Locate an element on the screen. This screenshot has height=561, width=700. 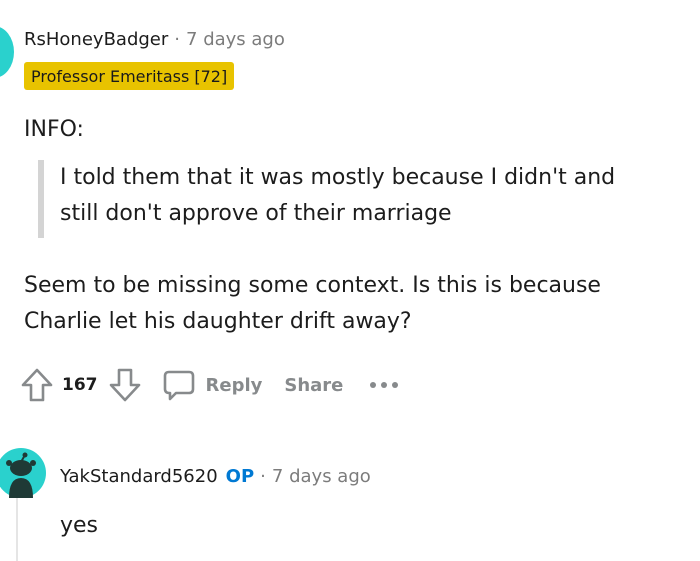
more-options-button is located at coordinates (384, 385).